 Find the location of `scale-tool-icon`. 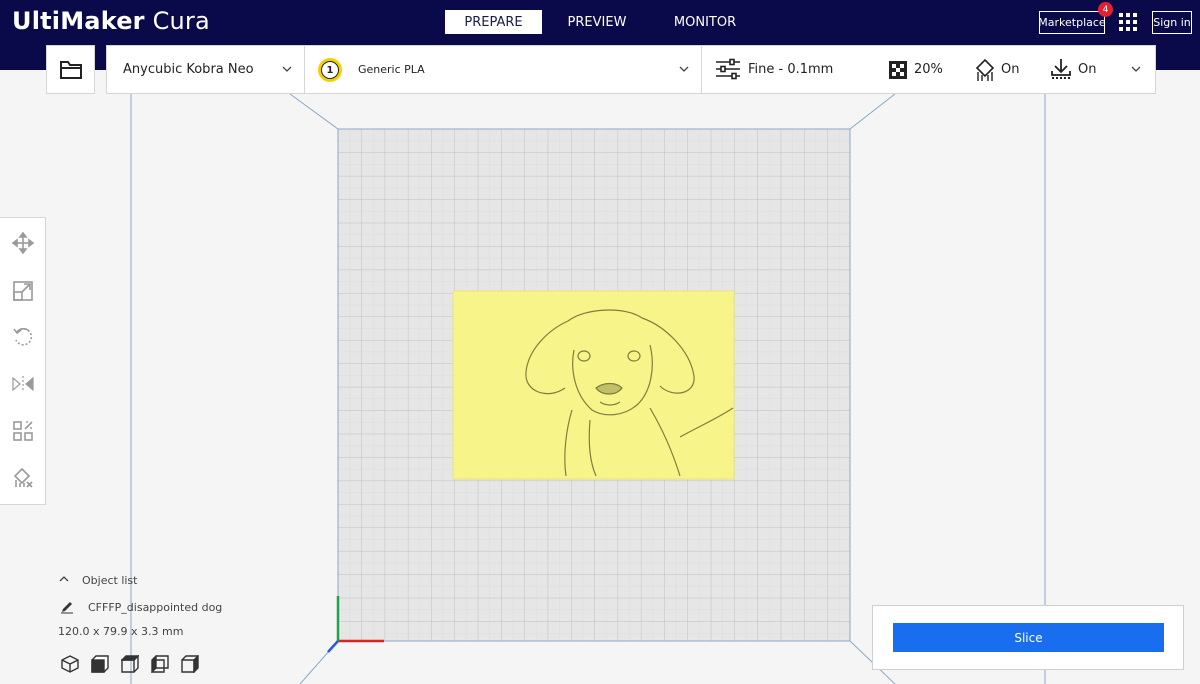

scale-tool-icon is located at coordinates (23, 291).